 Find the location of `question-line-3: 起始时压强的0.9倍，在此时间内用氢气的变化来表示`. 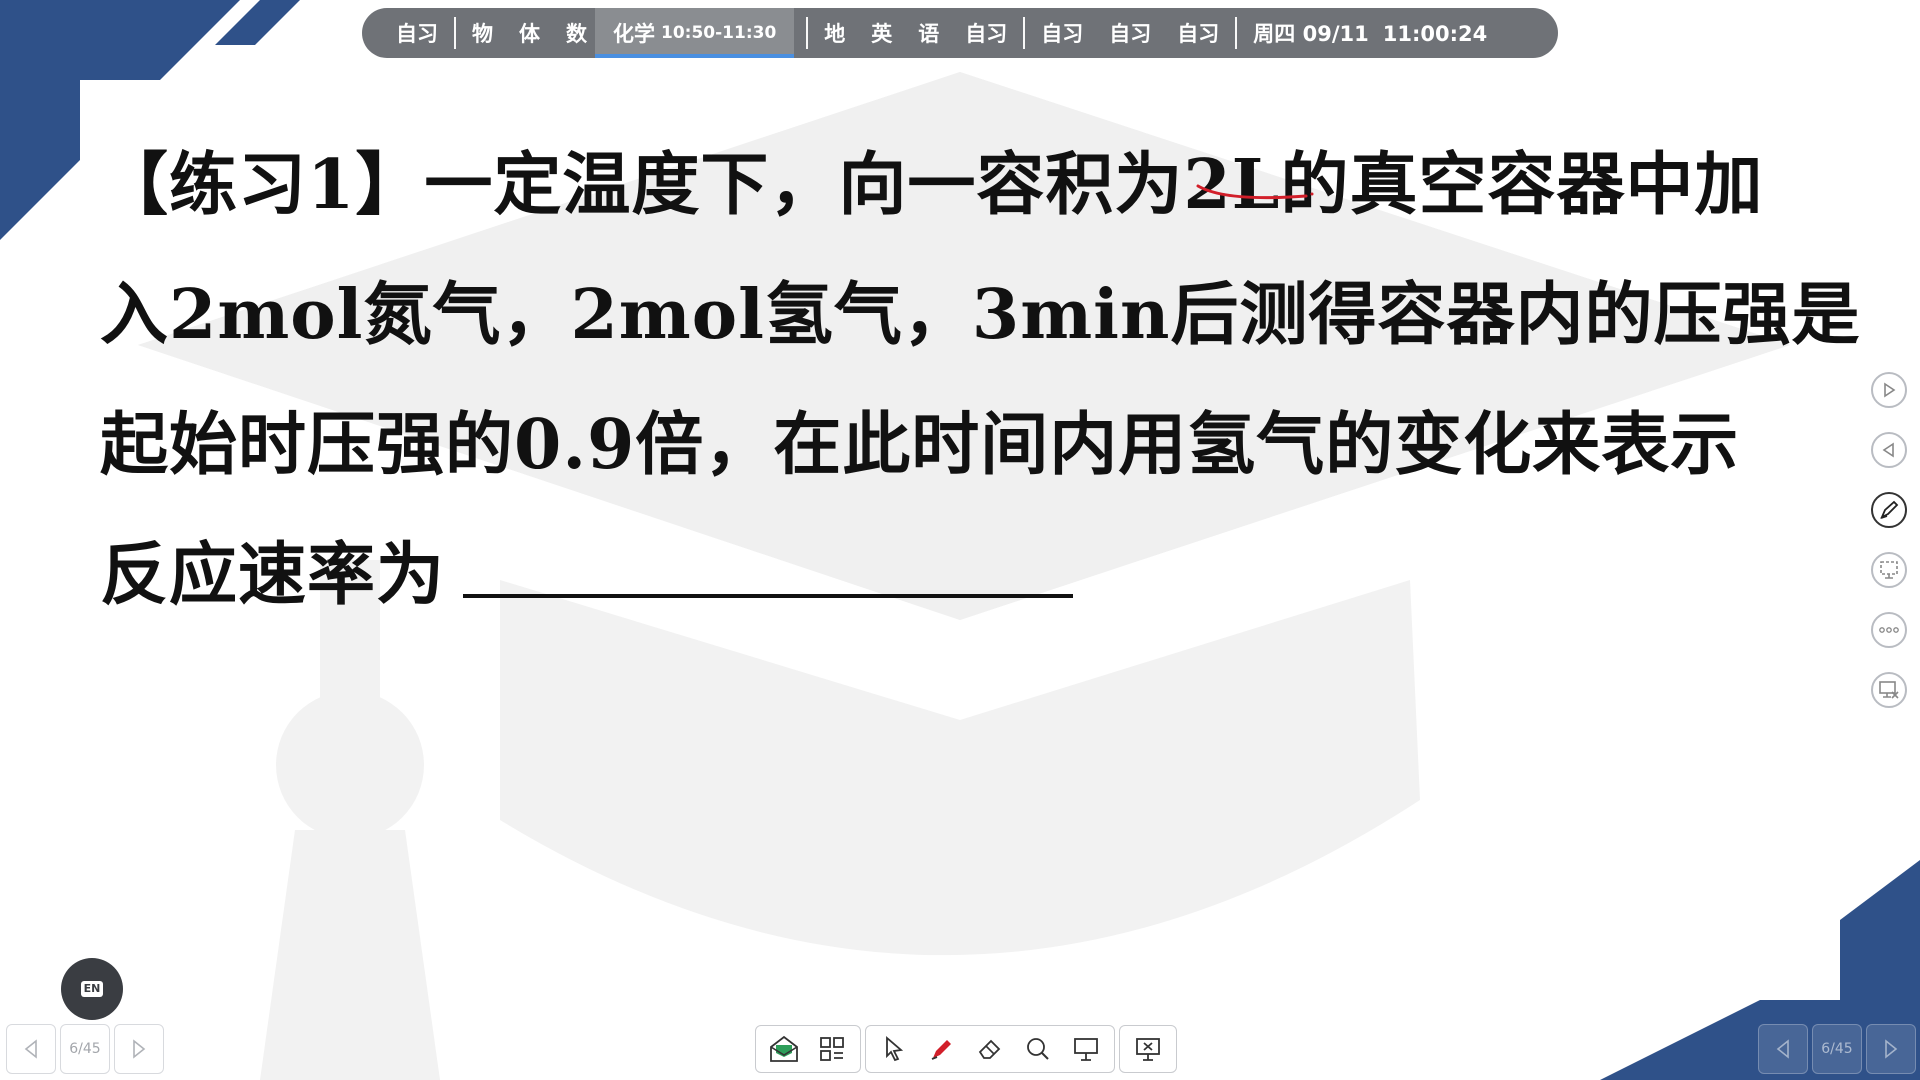

question-line-3: 起始时压强的0.9倍，在此时间内用氢气的变化来表示 is located at coordinates (920, 445).